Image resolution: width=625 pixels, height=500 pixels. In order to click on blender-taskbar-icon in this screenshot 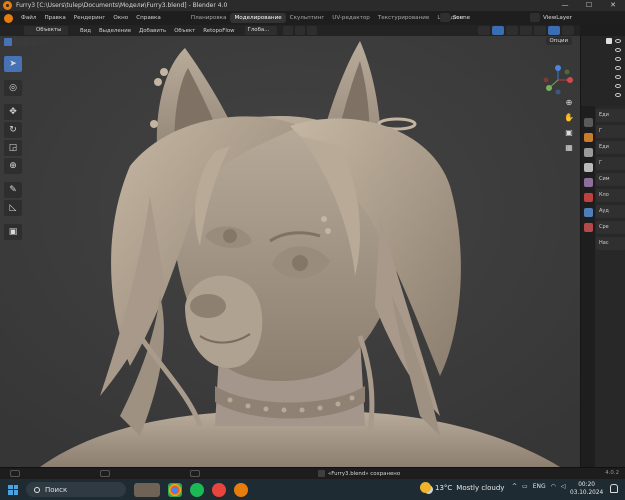, I will do `click(241, 489)`.